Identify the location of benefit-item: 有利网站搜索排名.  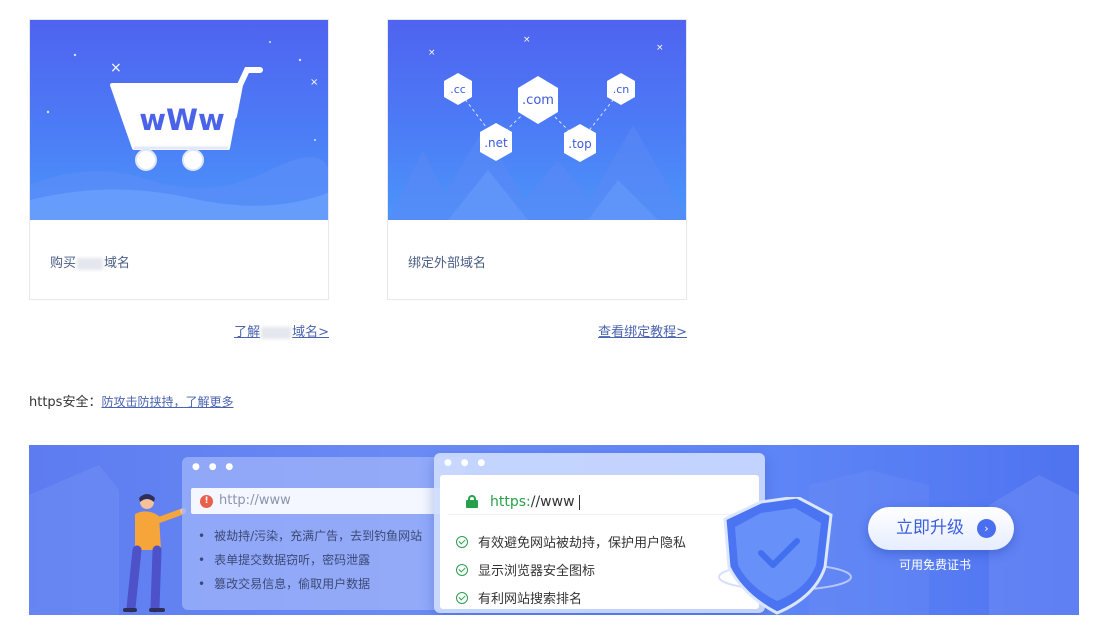
(571, 597).